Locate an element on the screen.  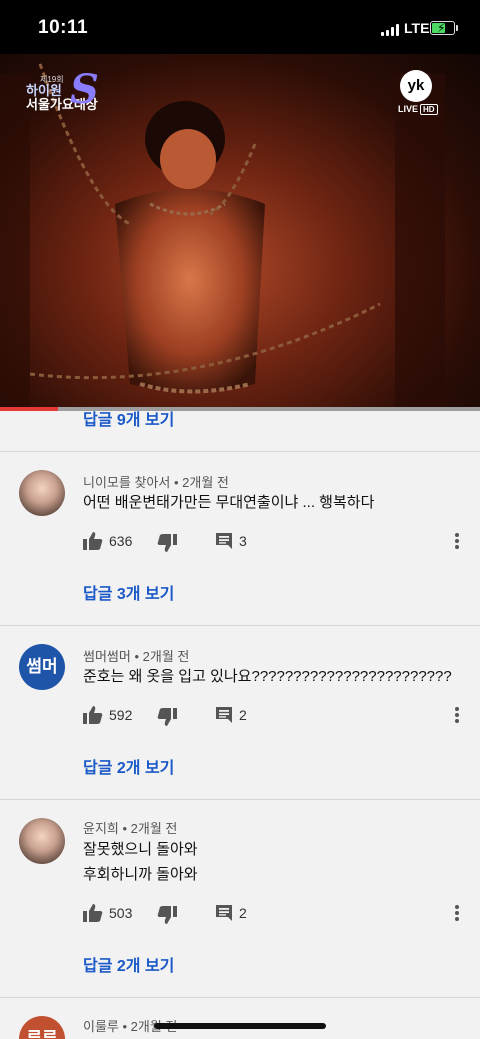
live-hd-label: LIVE HD is located at coordinates (418, 109).